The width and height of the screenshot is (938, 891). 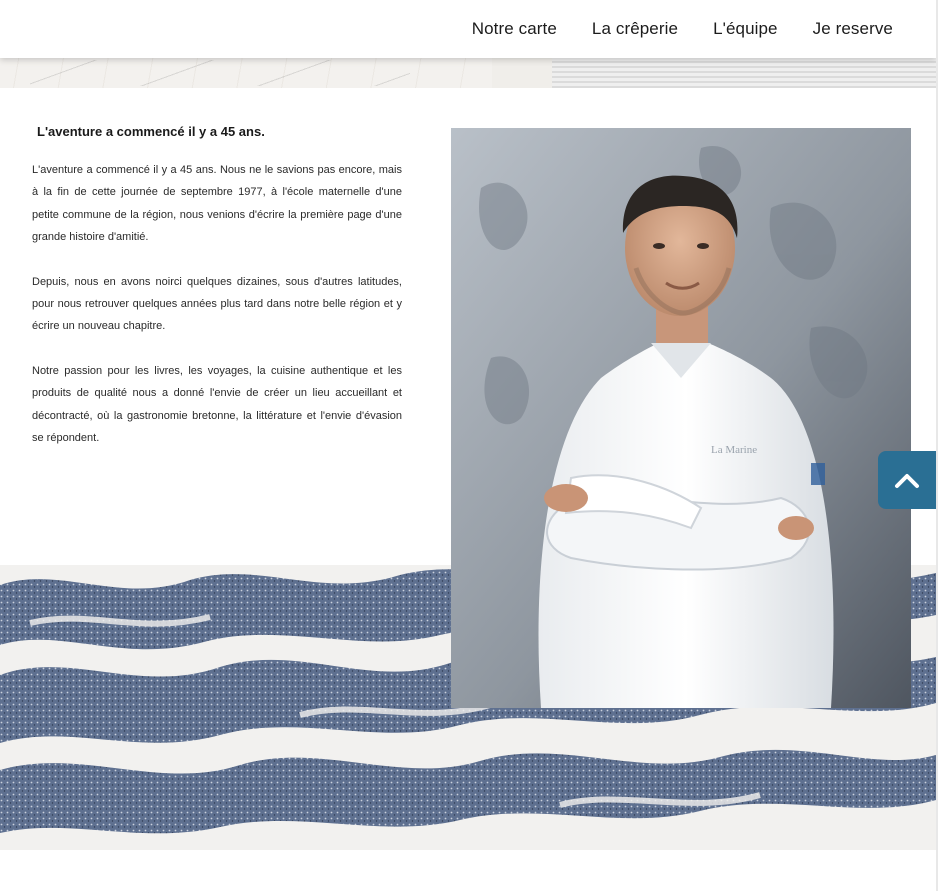 What do you see at coordinates (635, 29) in the screenshot?
I see `nav-item-la-creperie: La crêperie` at bounding box center [635, 29].